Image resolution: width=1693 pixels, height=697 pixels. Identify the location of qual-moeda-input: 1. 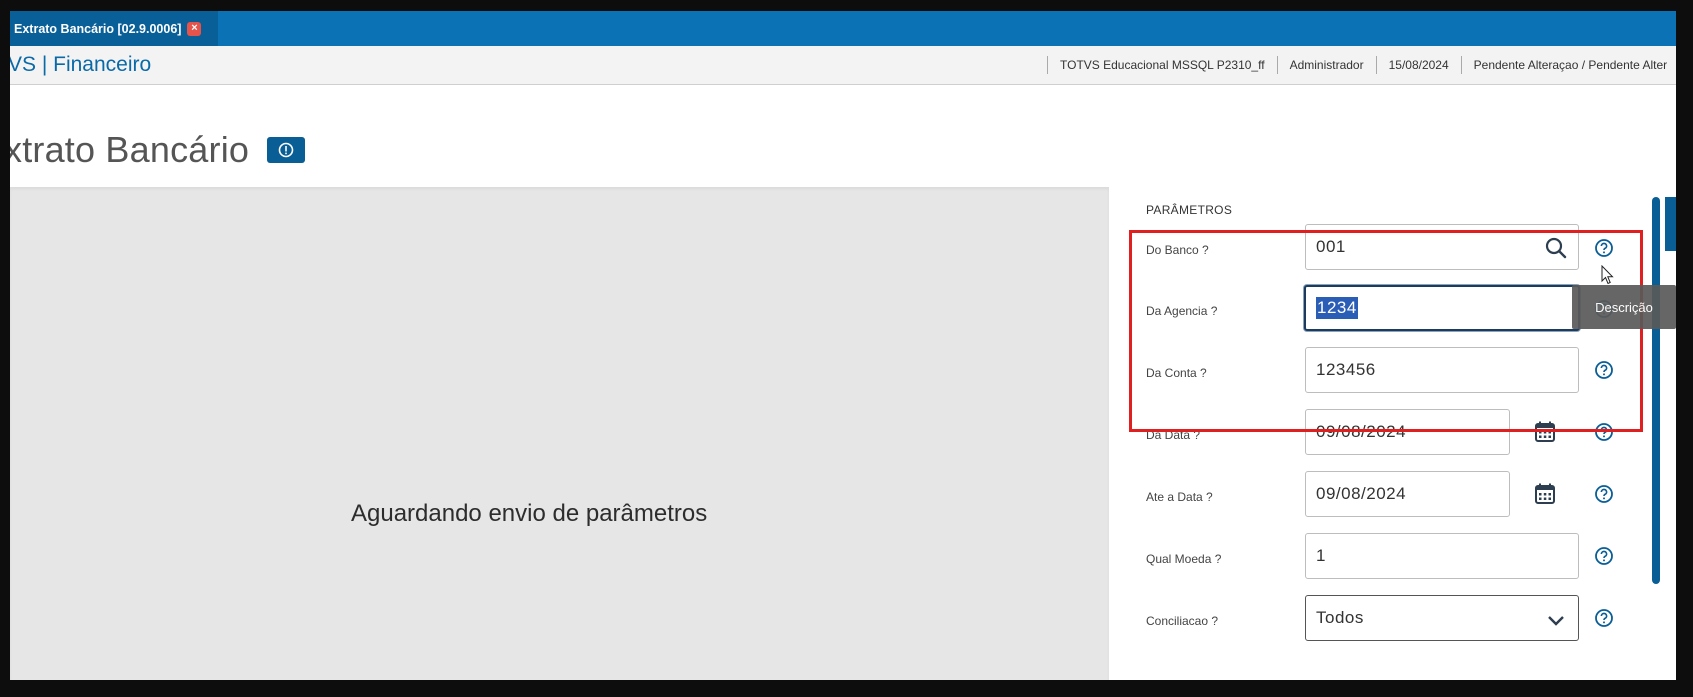
(1442, 556).